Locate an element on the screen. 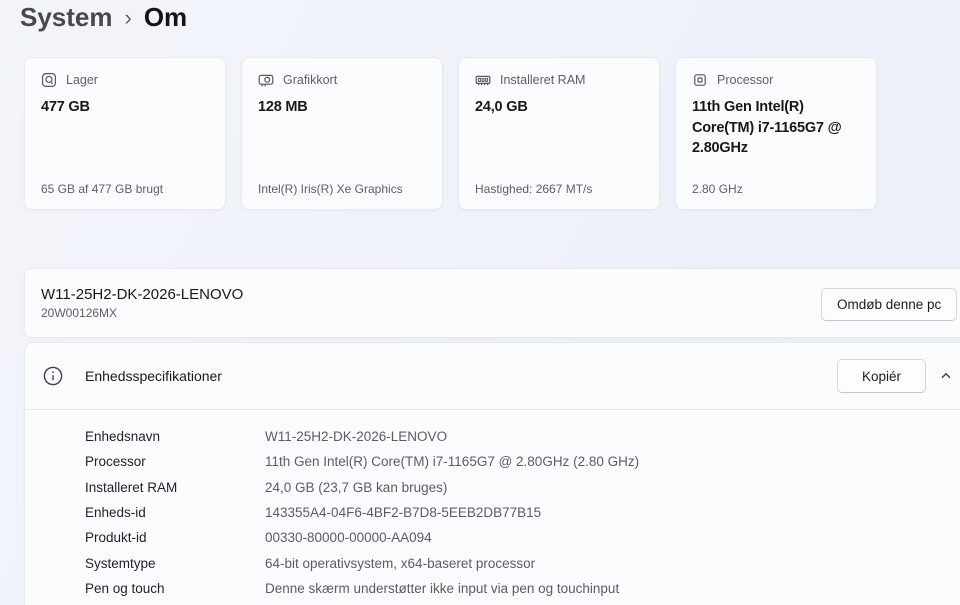 The width and height of the screenshot is (960, 605). spec-label: Installeret RAM is located at coordinates (131, 487).